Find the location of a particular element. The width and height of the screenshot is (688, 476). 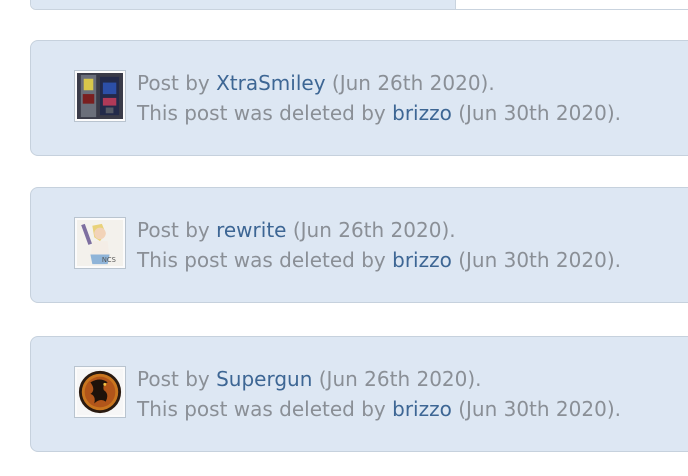

previous-panel-fragment is located at coordinates (359, 5).